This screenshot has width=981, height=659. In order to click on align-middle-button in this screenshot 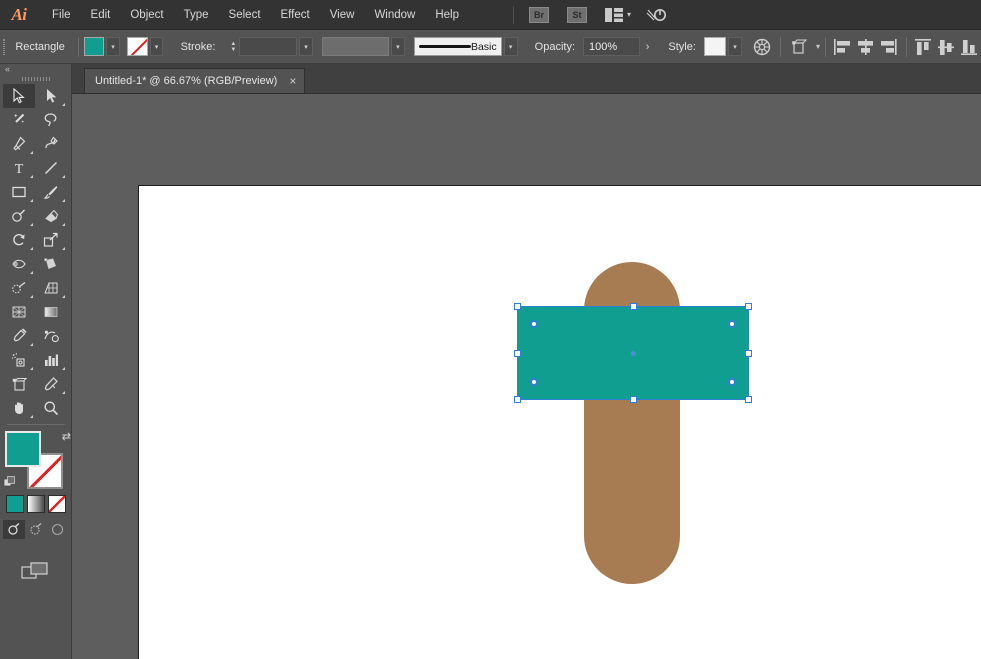, I will do `click(946, 47)`.